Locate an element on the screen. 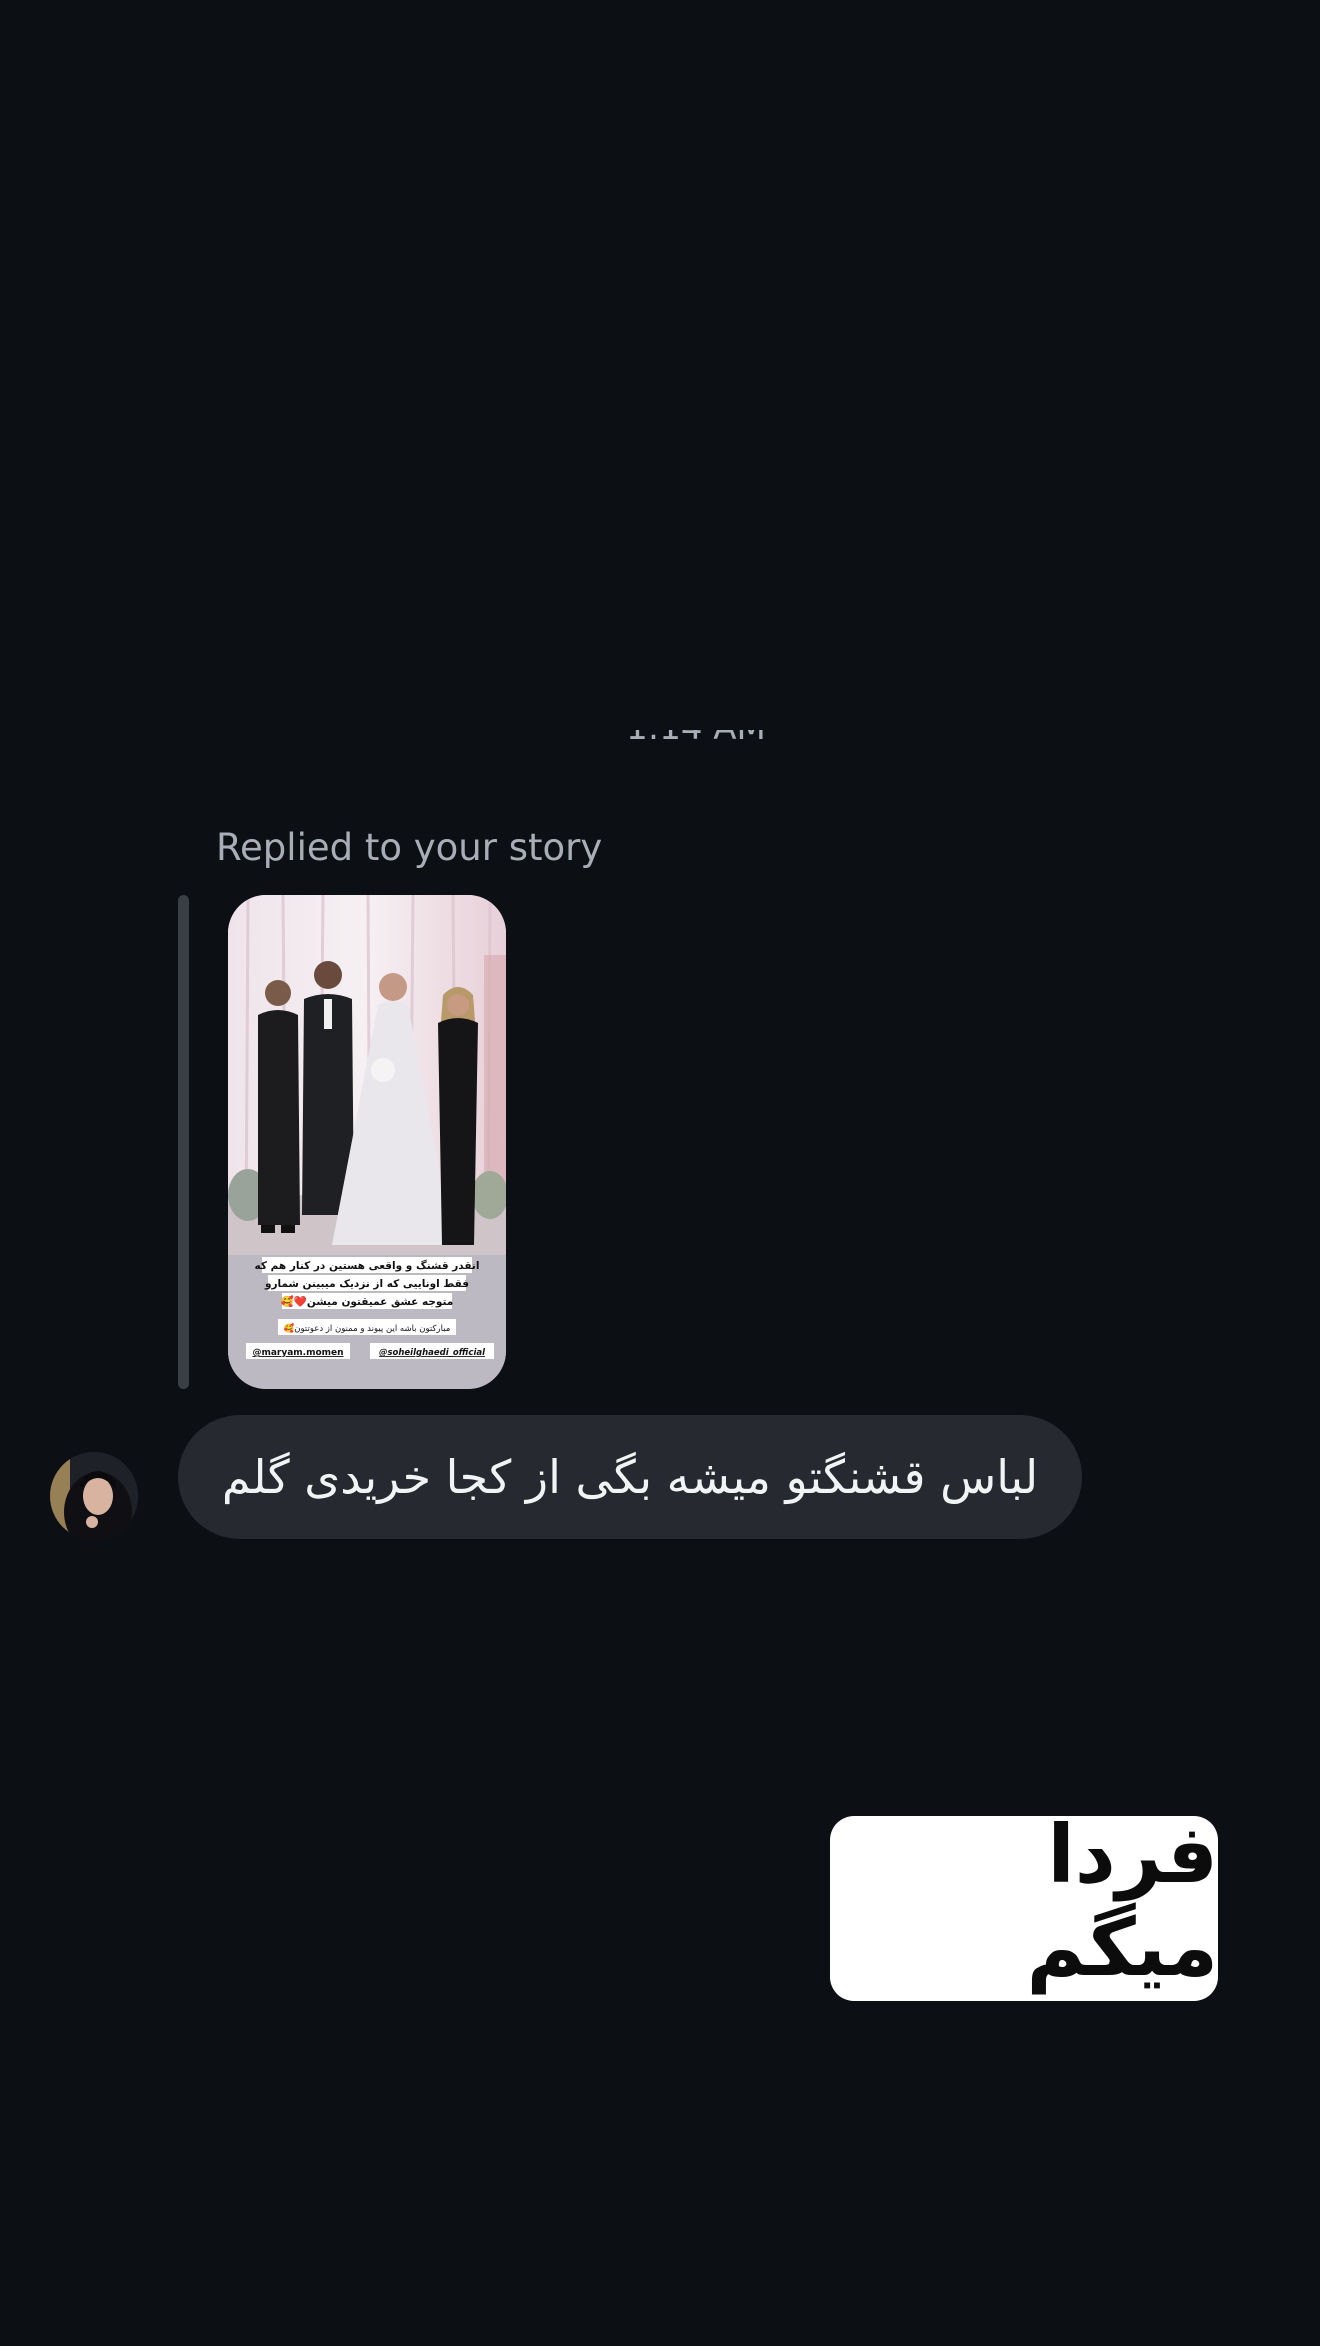  person-right-woman is located at coordinates (458, 1116).